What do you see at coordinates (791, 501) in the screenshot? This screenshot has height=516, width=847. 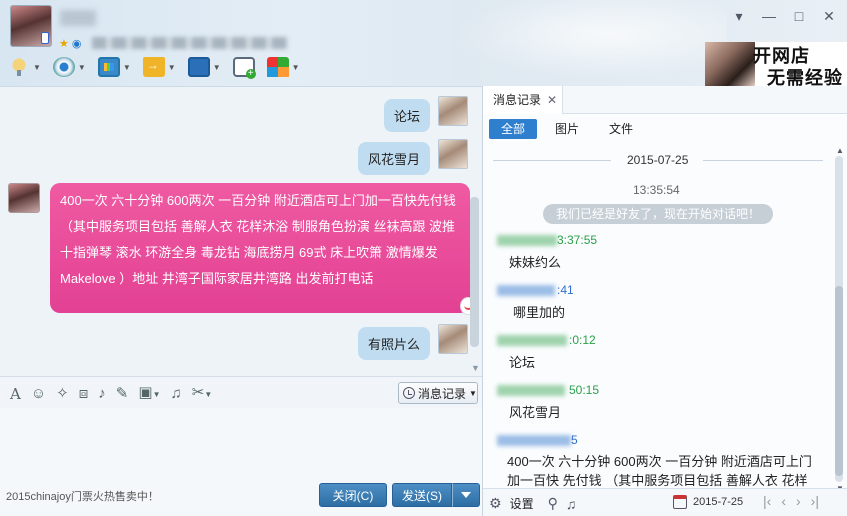 I see `history-pagination: |‹ ‹ › ›|` at bounding box center [791, 501].